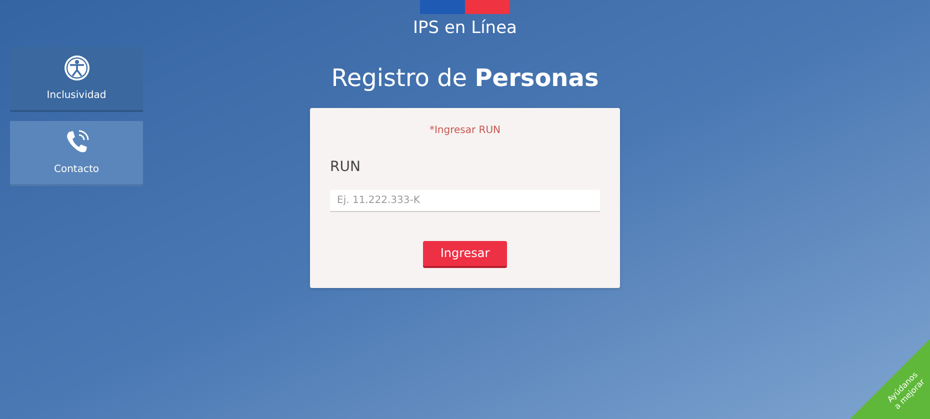 The height and width of the screenshot is (419, 930). Describe the element at coordinates (465, 201) in the screenshot. I see `run-input: Ej. 11.222.333-K` at that location.